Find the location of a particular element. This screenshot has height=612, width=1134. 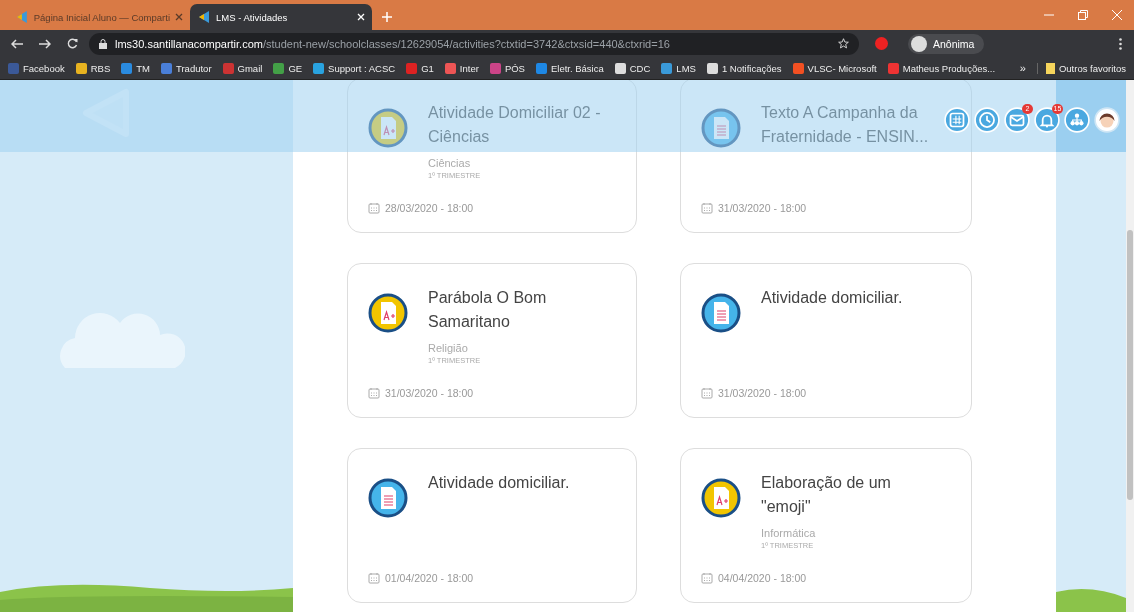

bookmark: TM is located at coordinates (135, 68).